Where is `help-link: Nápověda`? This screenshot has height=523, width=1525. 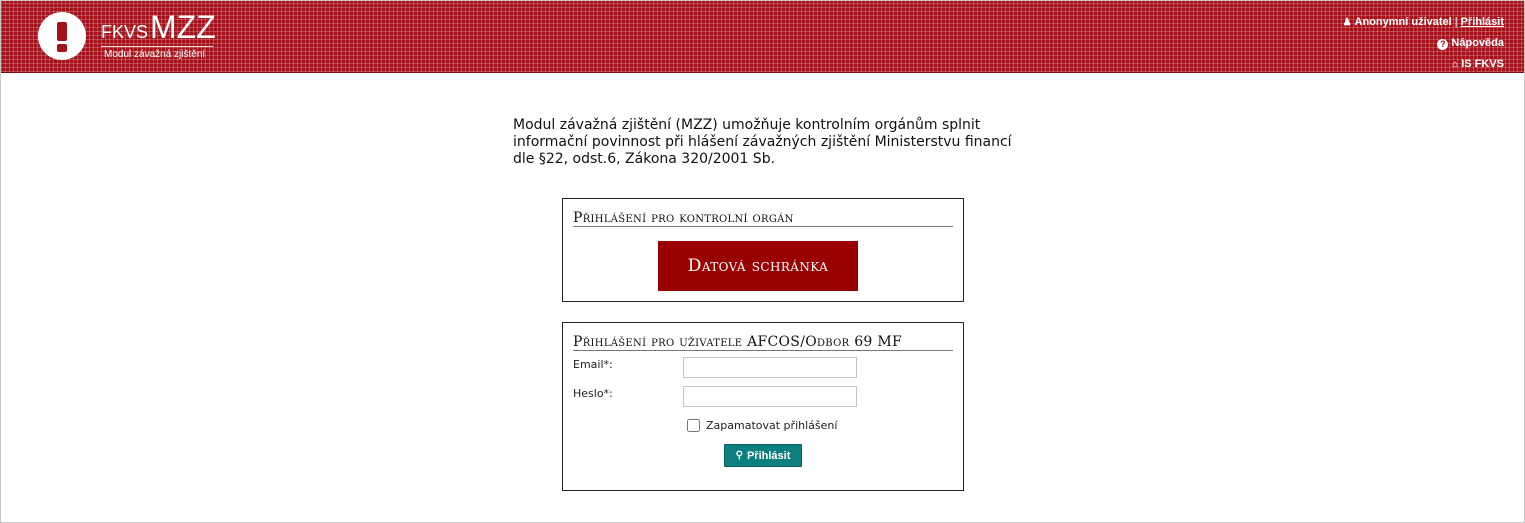
help-link: Nápověda is located at coordinates (1477, 43).